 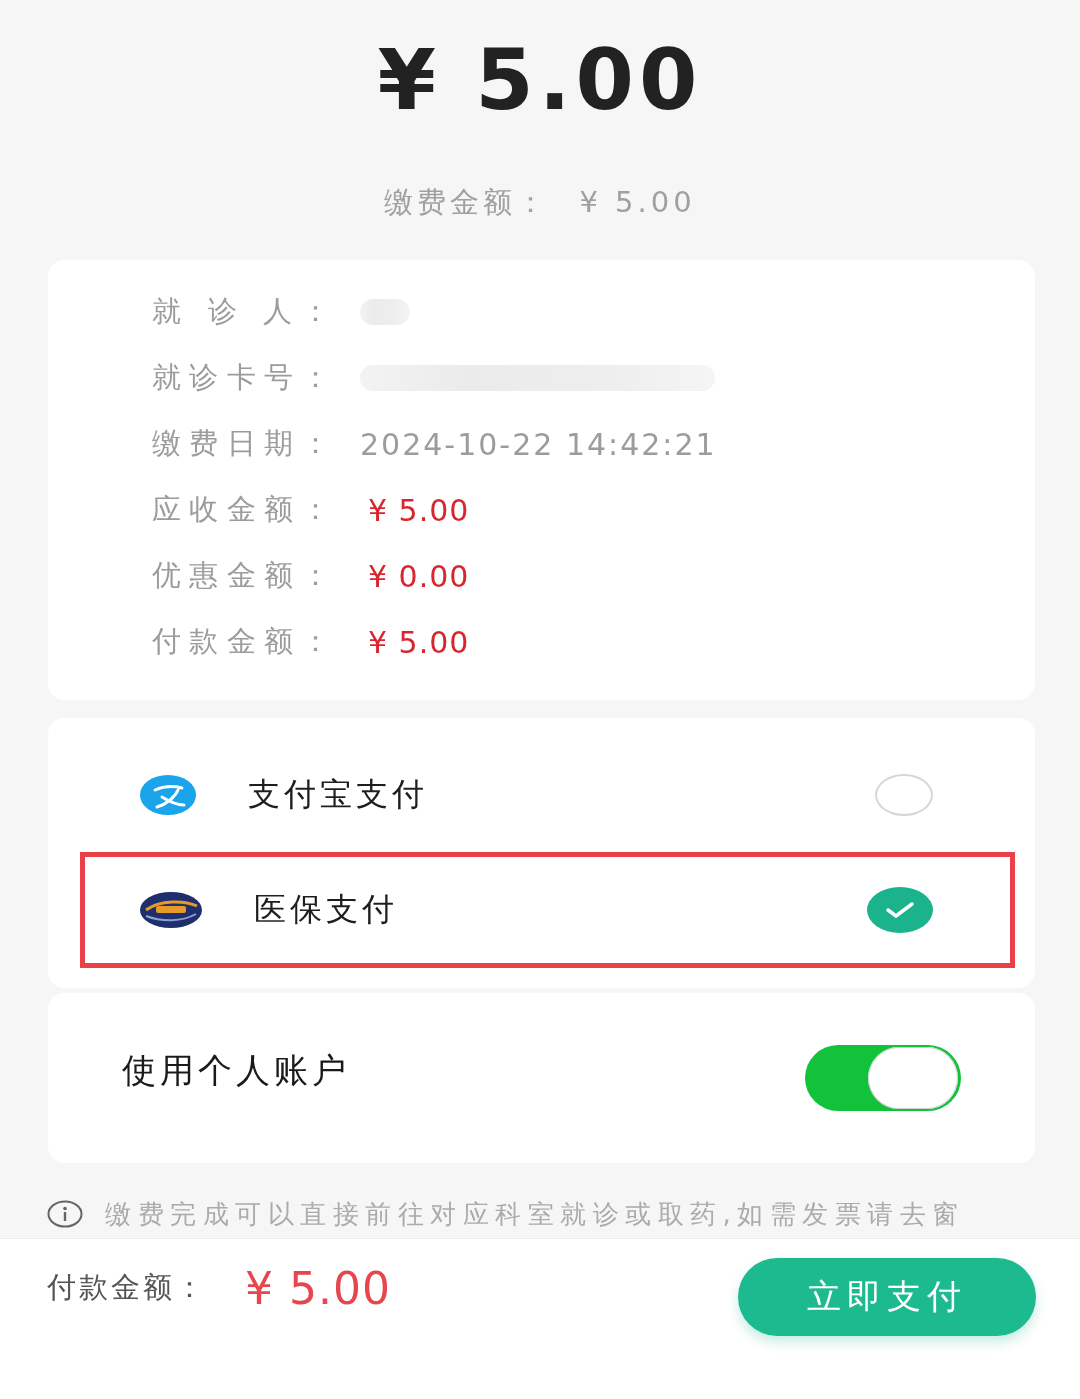 What do you see at coordinates (241, 377) in the screenshot?
I see `detail-label: 就诊卡号：` at bounding box center [241, 377].